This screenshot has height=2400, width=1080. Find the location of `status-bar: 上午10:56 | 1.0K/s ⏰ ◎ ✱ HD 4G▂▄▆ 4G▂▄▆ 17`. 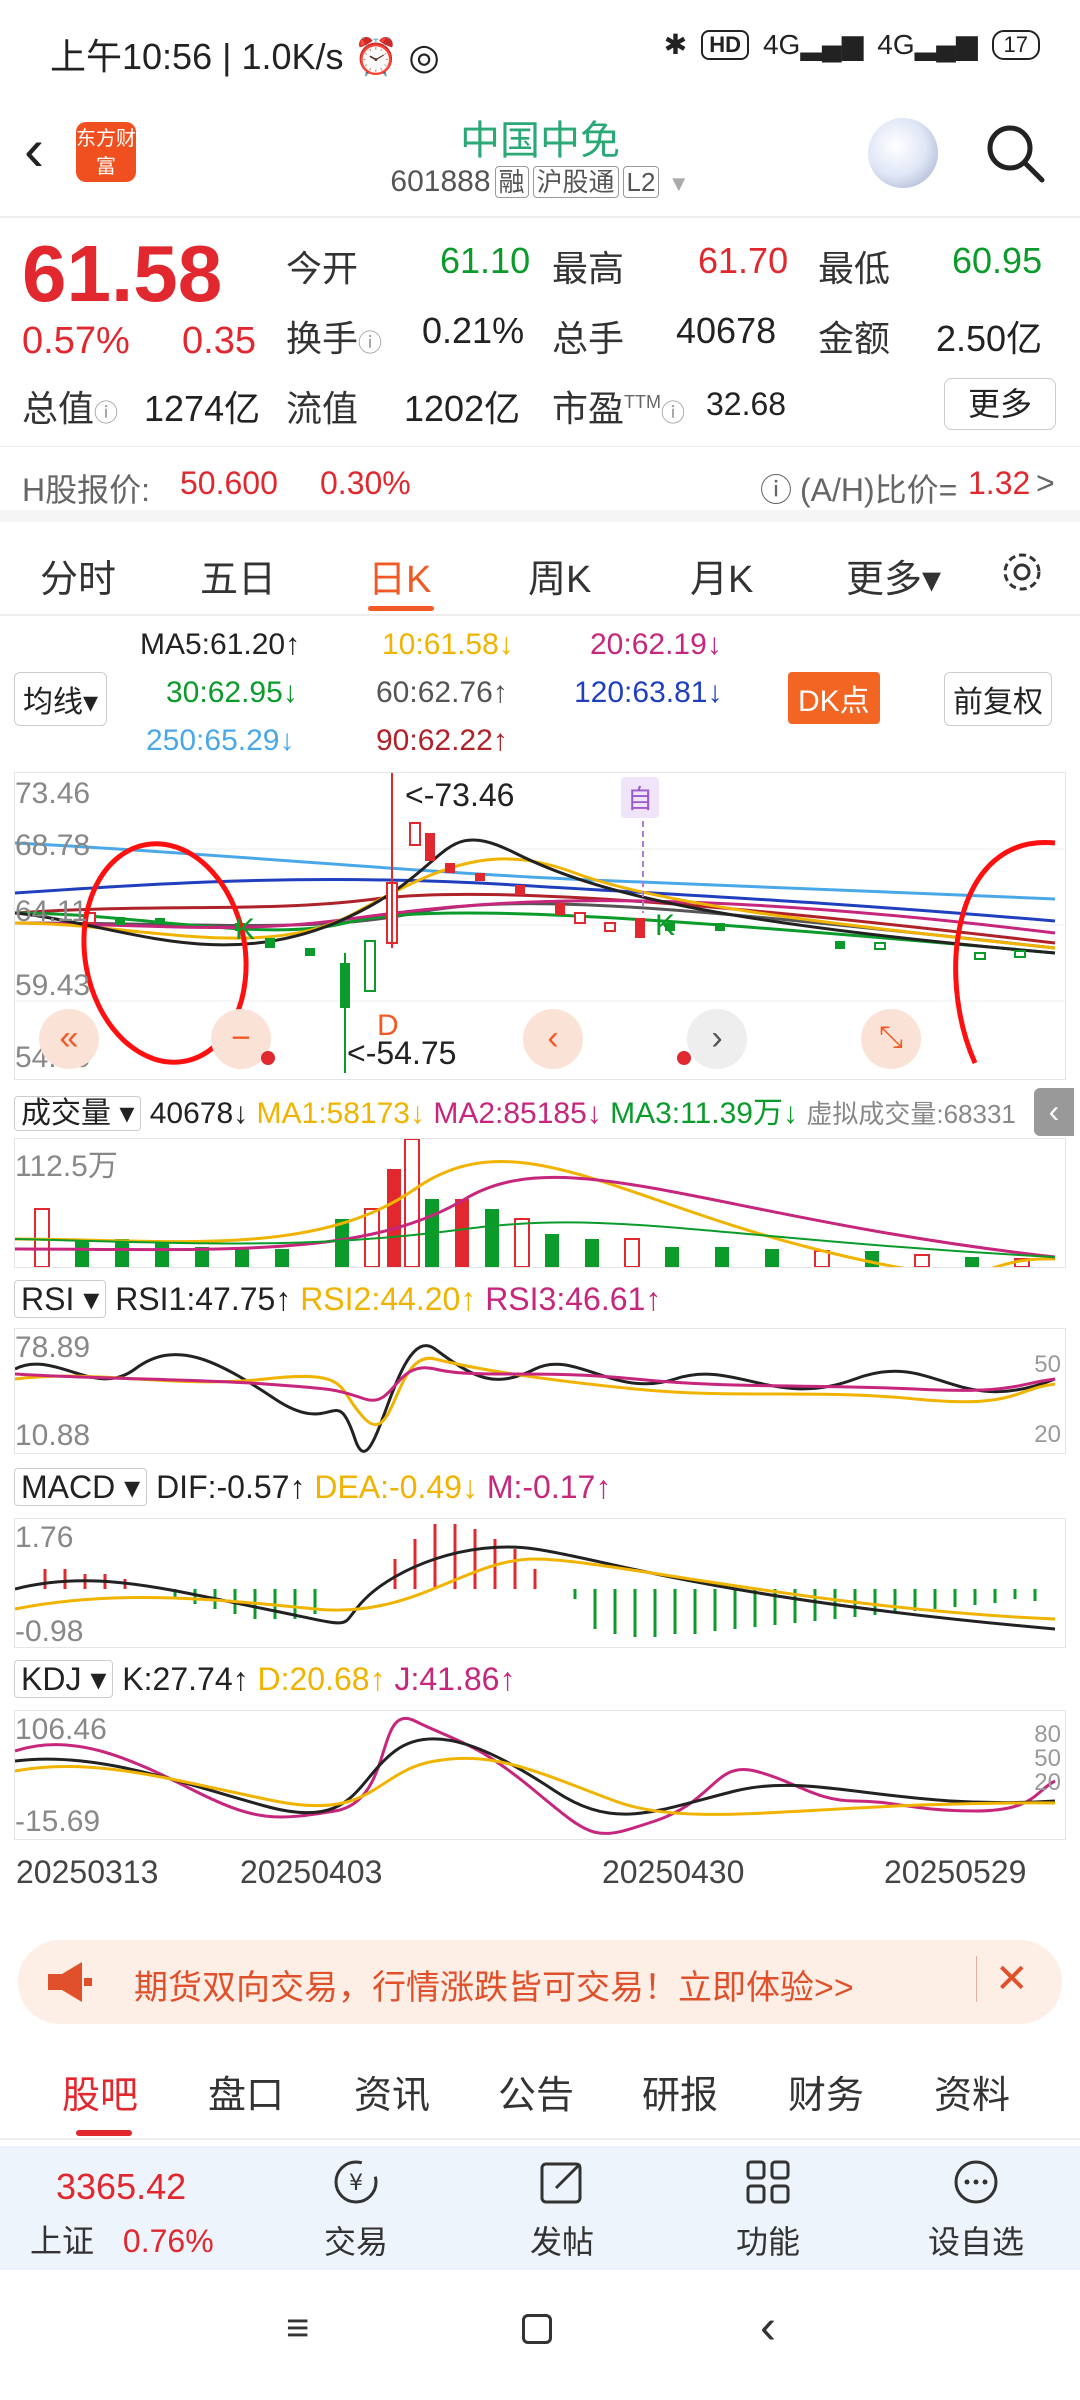

status-bar: 上午10:56 | 1.0K/s ⏰ ◎ ✱ HD 4G▂▄▆ 4G▂▄▆ 17 is located at coordinates (540, 50).